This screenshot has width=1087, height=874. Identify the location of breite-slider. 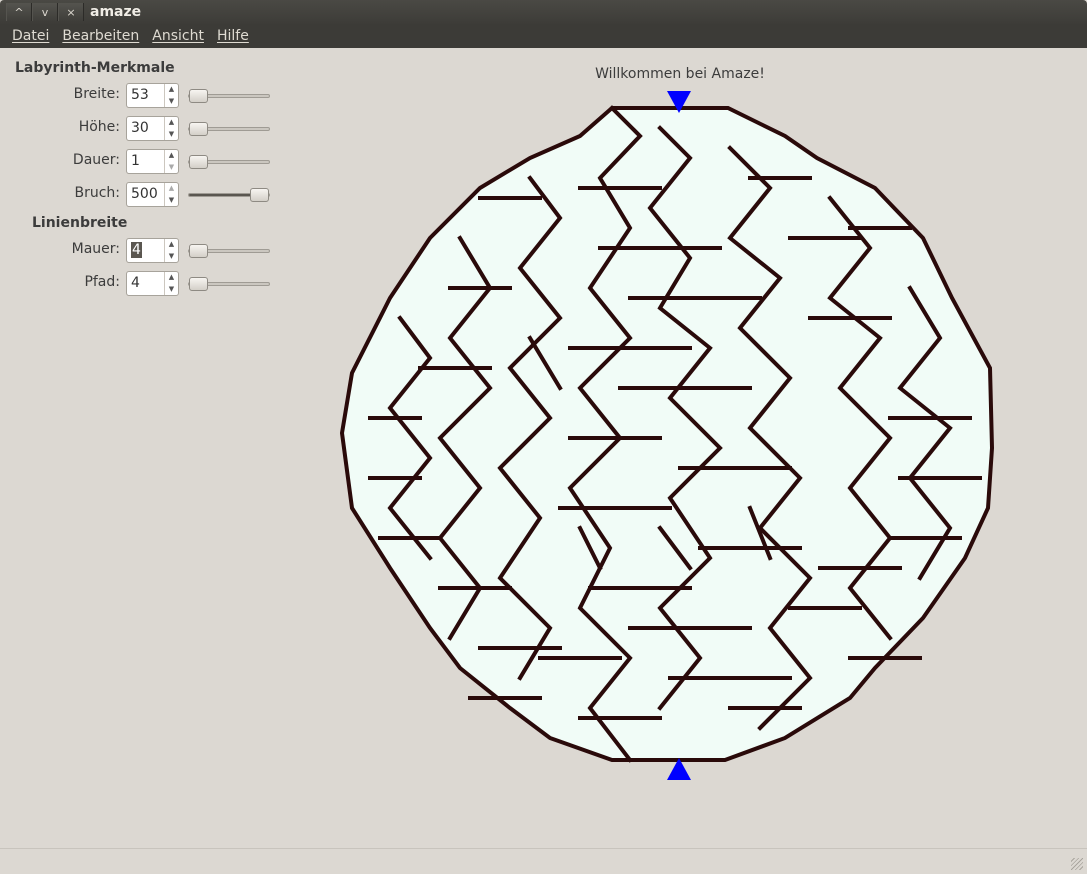
(229, 96).